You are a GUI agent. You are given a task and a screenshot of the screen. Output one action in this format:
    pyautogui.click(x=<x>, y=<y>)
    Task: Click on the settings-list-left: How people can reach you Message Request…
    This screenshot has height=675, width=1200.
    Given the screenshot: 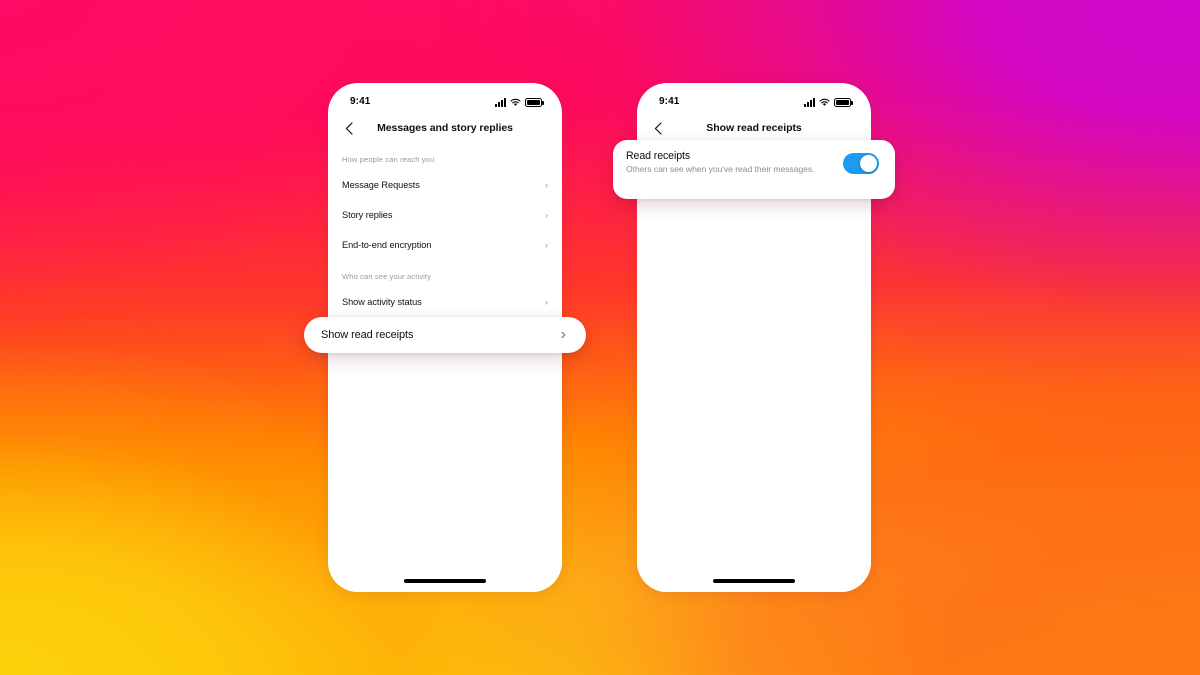 What is the action you would take?
    pyautogui.click(x=445, y=367)
    